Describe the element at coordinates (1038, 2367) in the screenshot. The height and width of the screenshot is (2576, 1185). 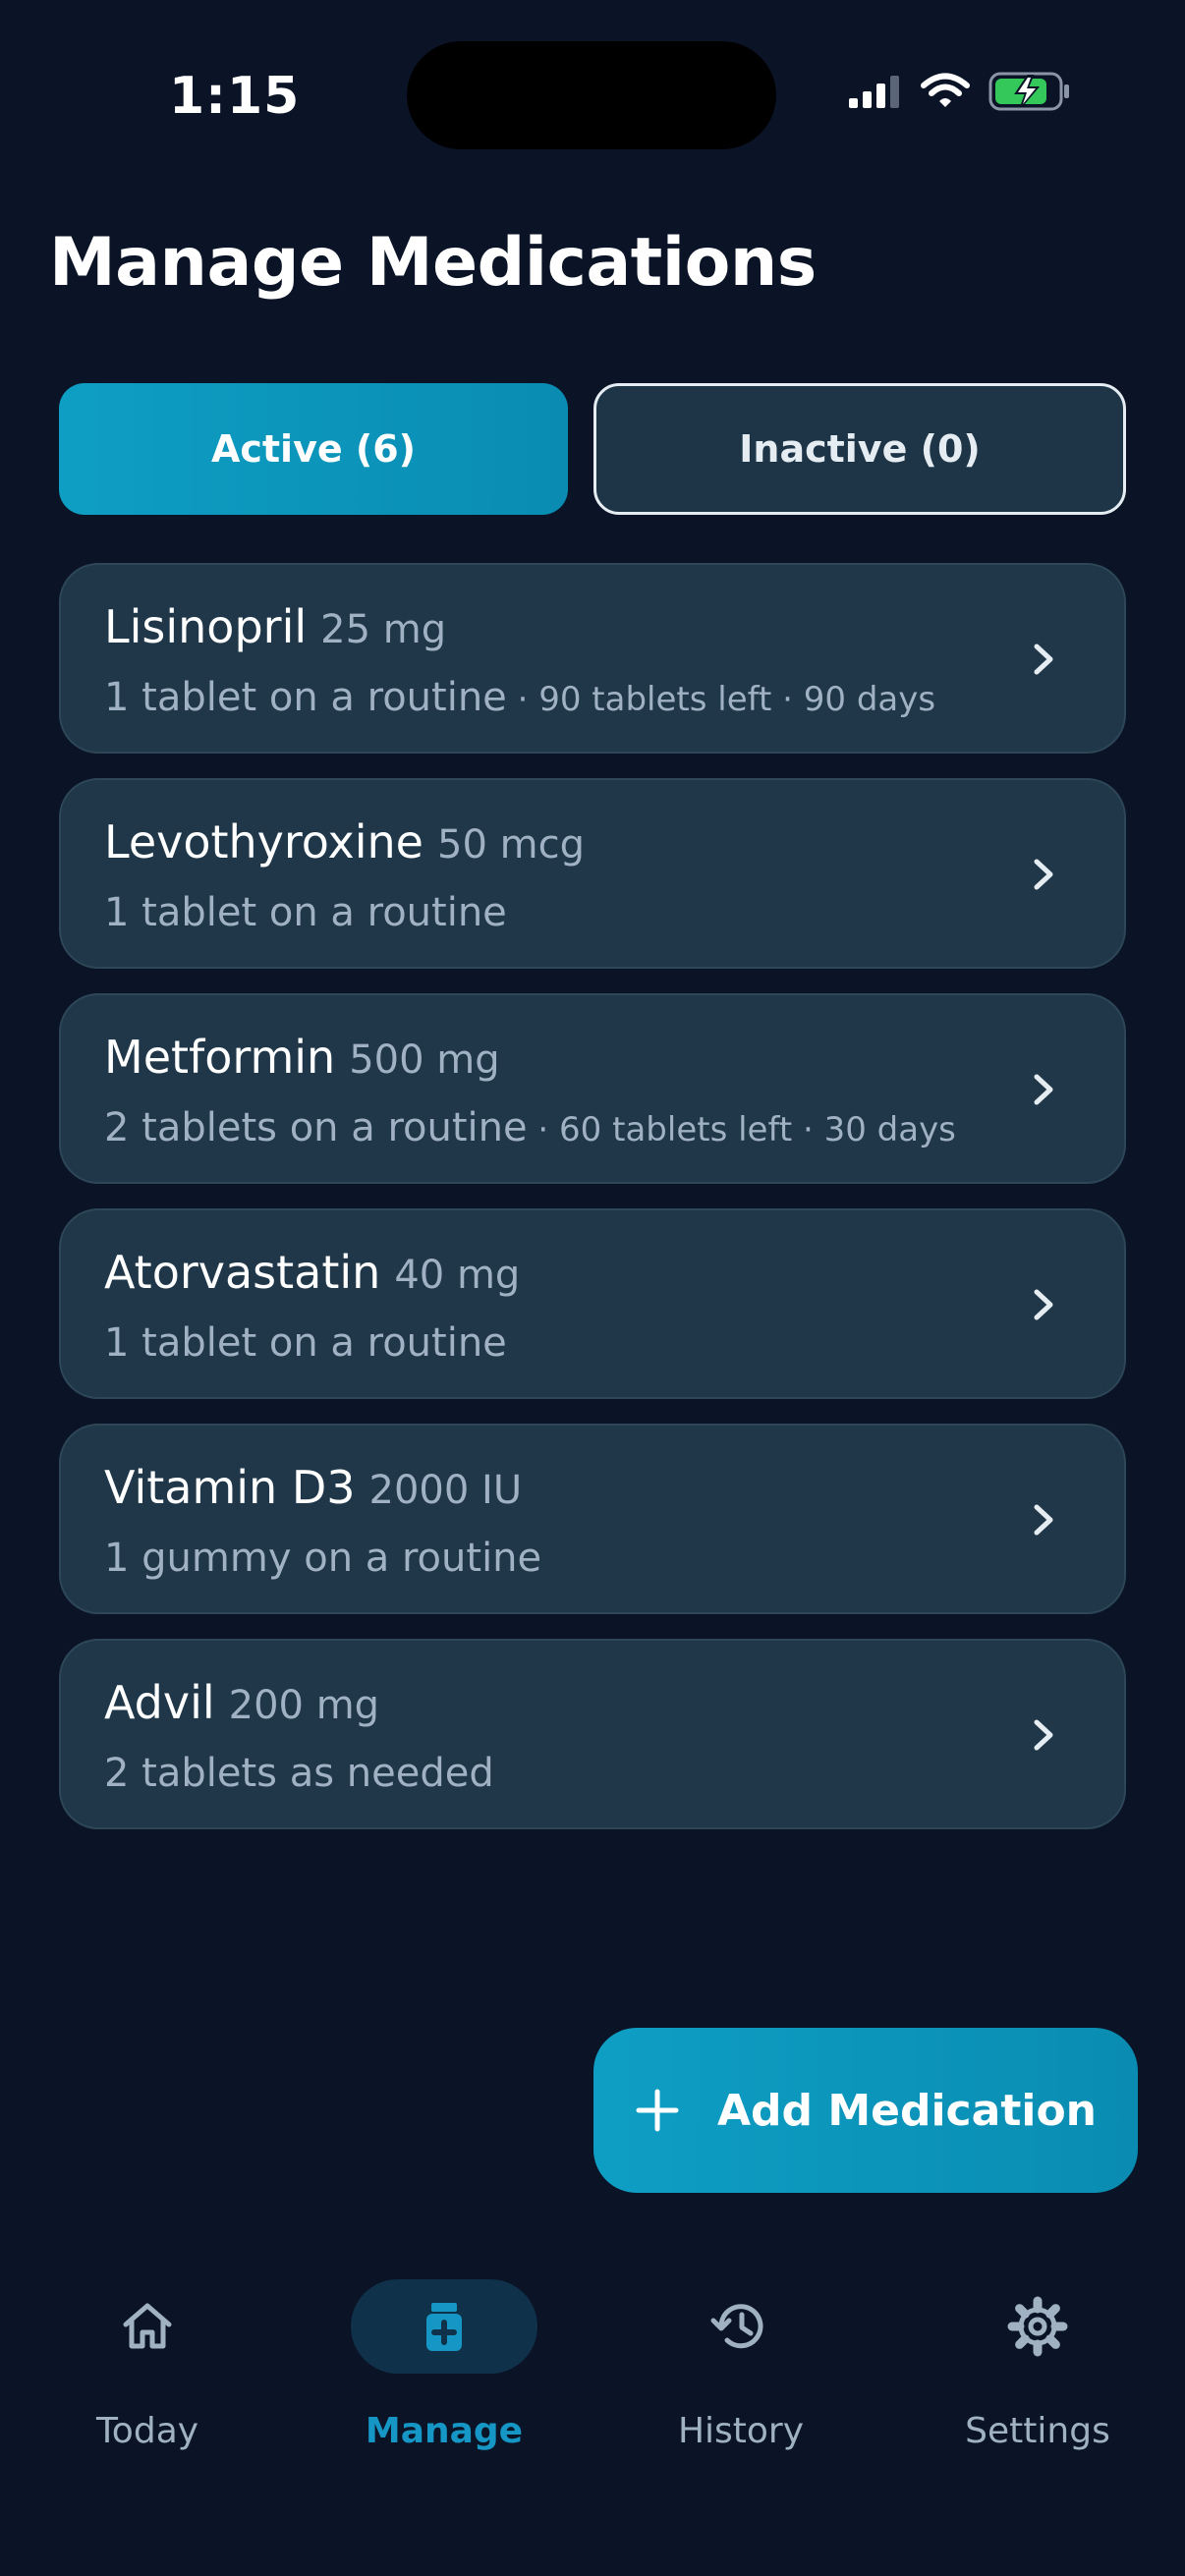
I see `nav-settings: Settings` at that location.